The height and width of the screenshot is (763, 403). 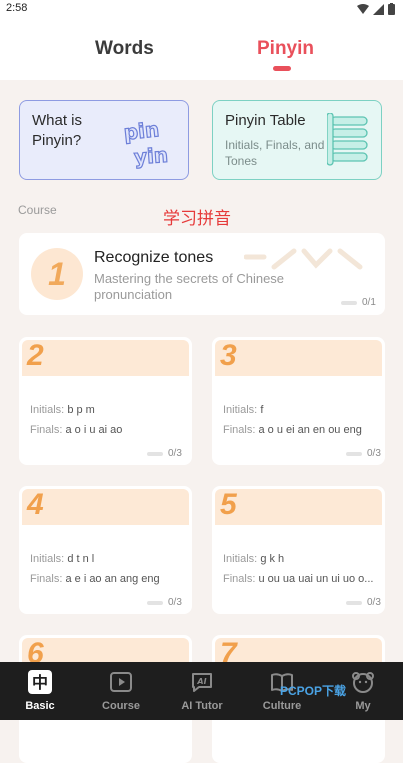 What do you see at coordinates (35, 504) in the screenshot?
I see `unit-number: 4` at bounding box center [35, 504].